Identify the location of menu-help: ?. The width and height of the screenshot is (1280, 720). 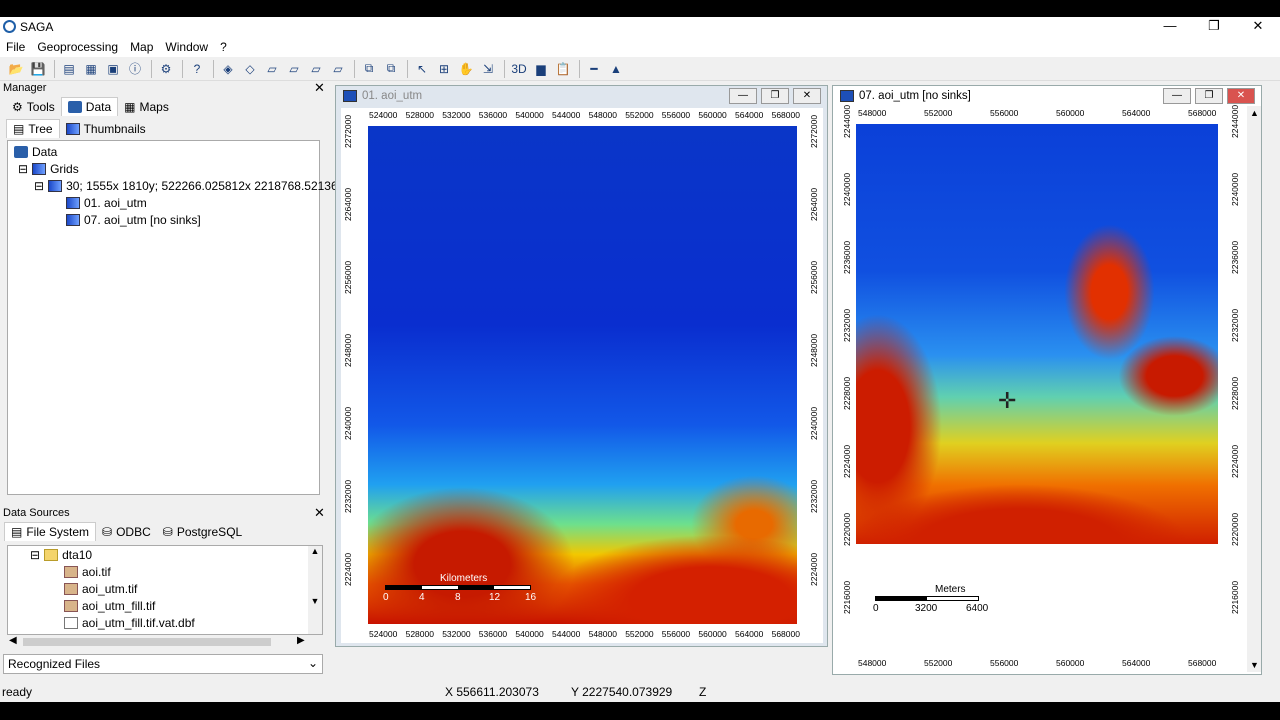
(223, 47).